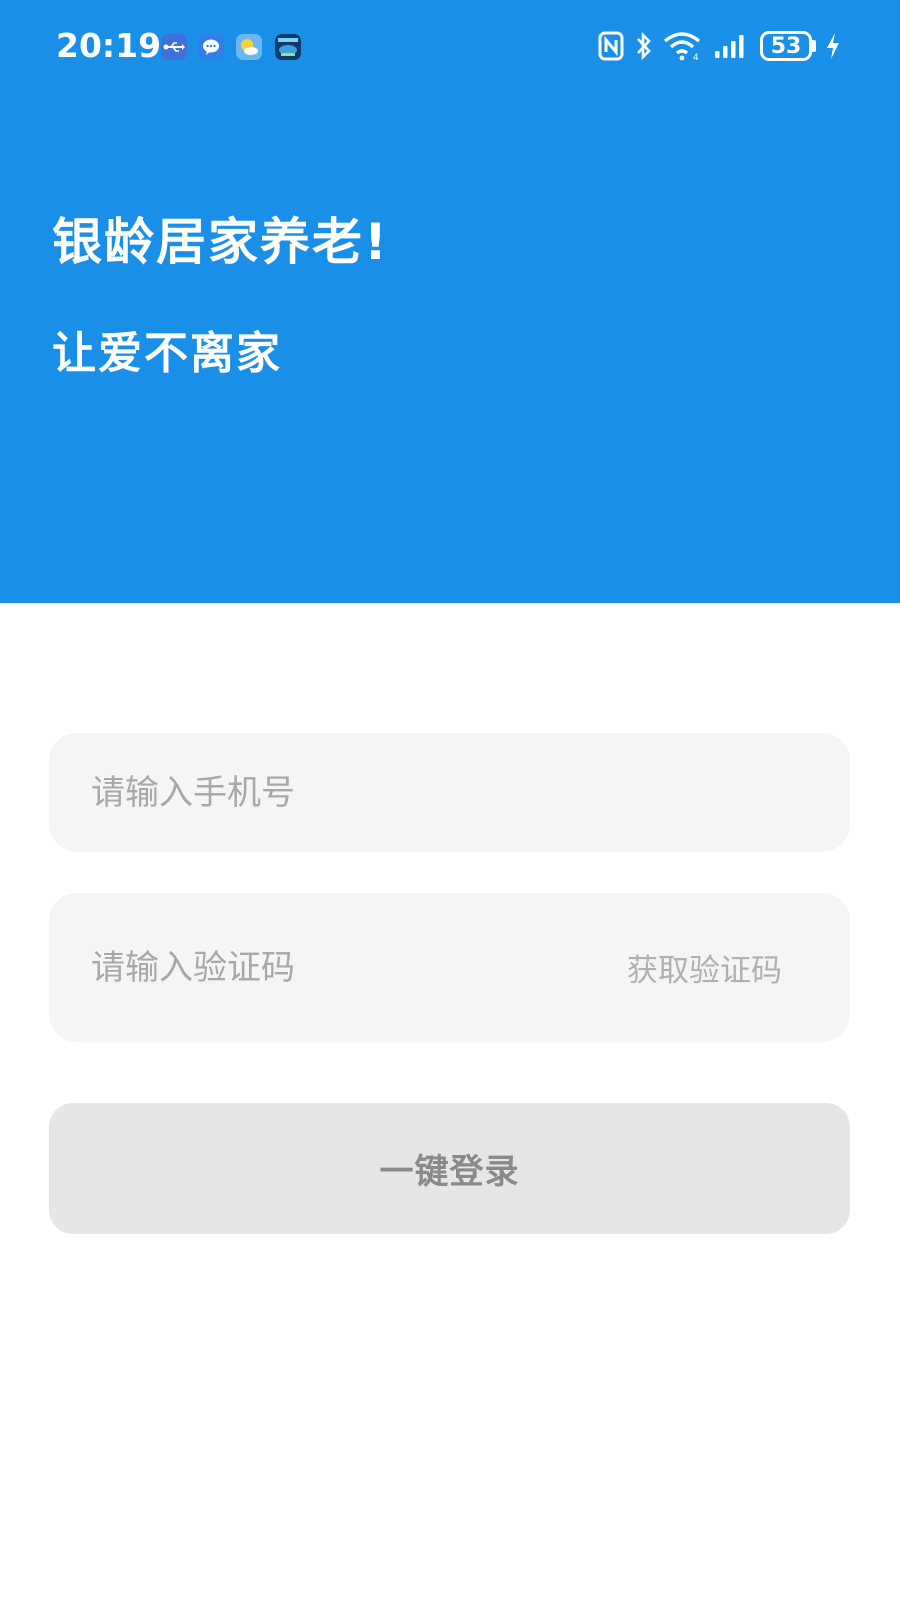  What do you see at coordinates (644, 46) in the screenshot?
I see `bluetooth-icon` at bounding box center [644, 46].